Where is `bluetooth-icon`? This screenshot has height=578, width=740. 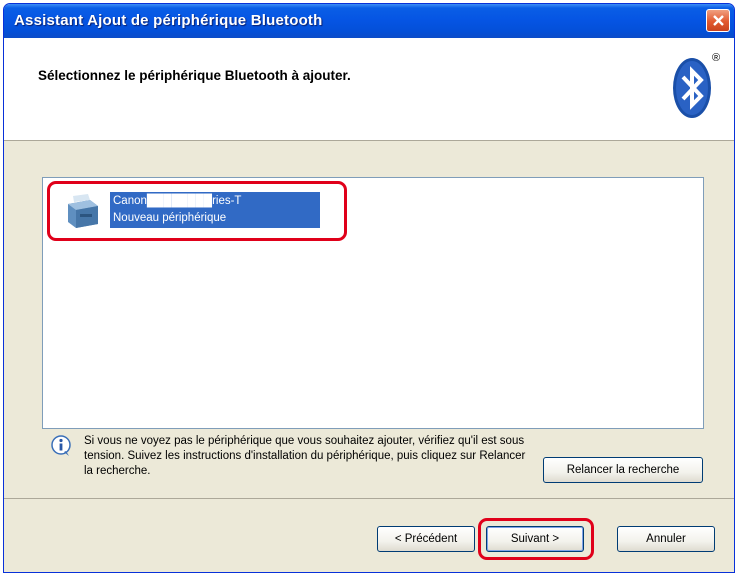 bluetooth-icon is located at coordinates (692, 88).